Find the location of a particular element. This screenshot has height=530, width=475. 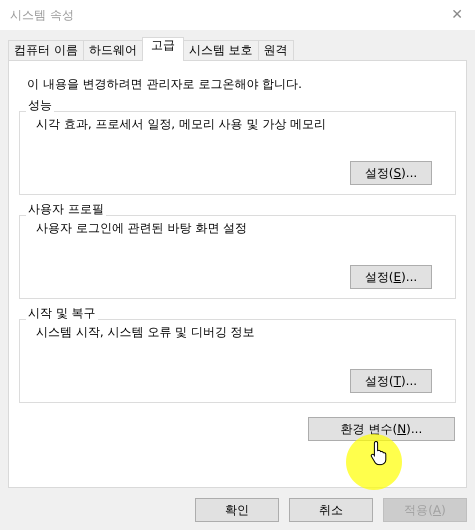

group-title: 시작 및 복구 is located at coordinates (62, 313).